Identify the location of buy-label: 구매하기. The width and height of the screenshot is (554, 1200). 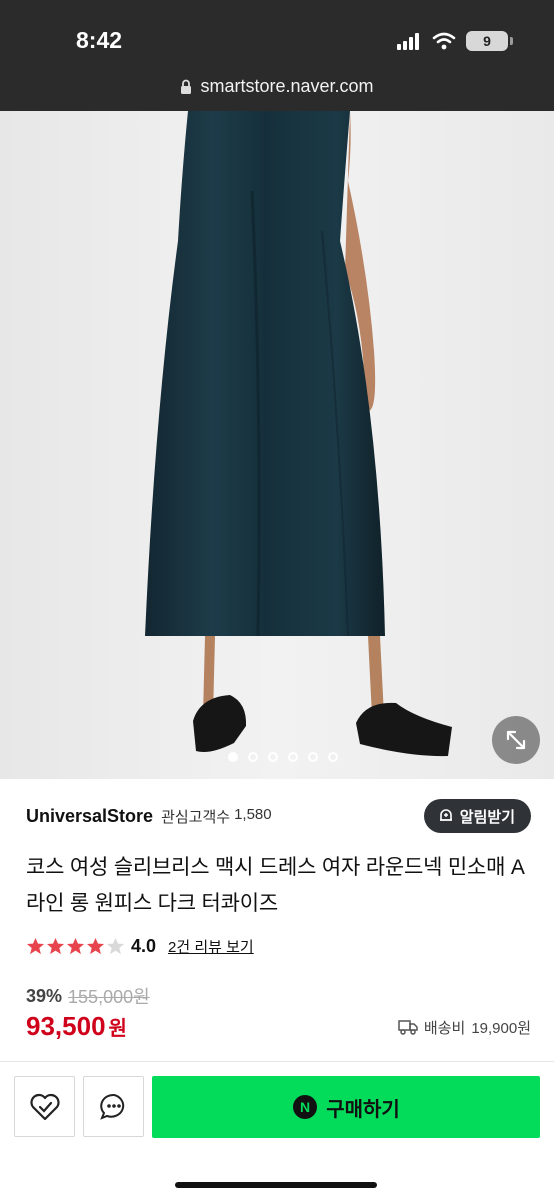
(363, 1109).